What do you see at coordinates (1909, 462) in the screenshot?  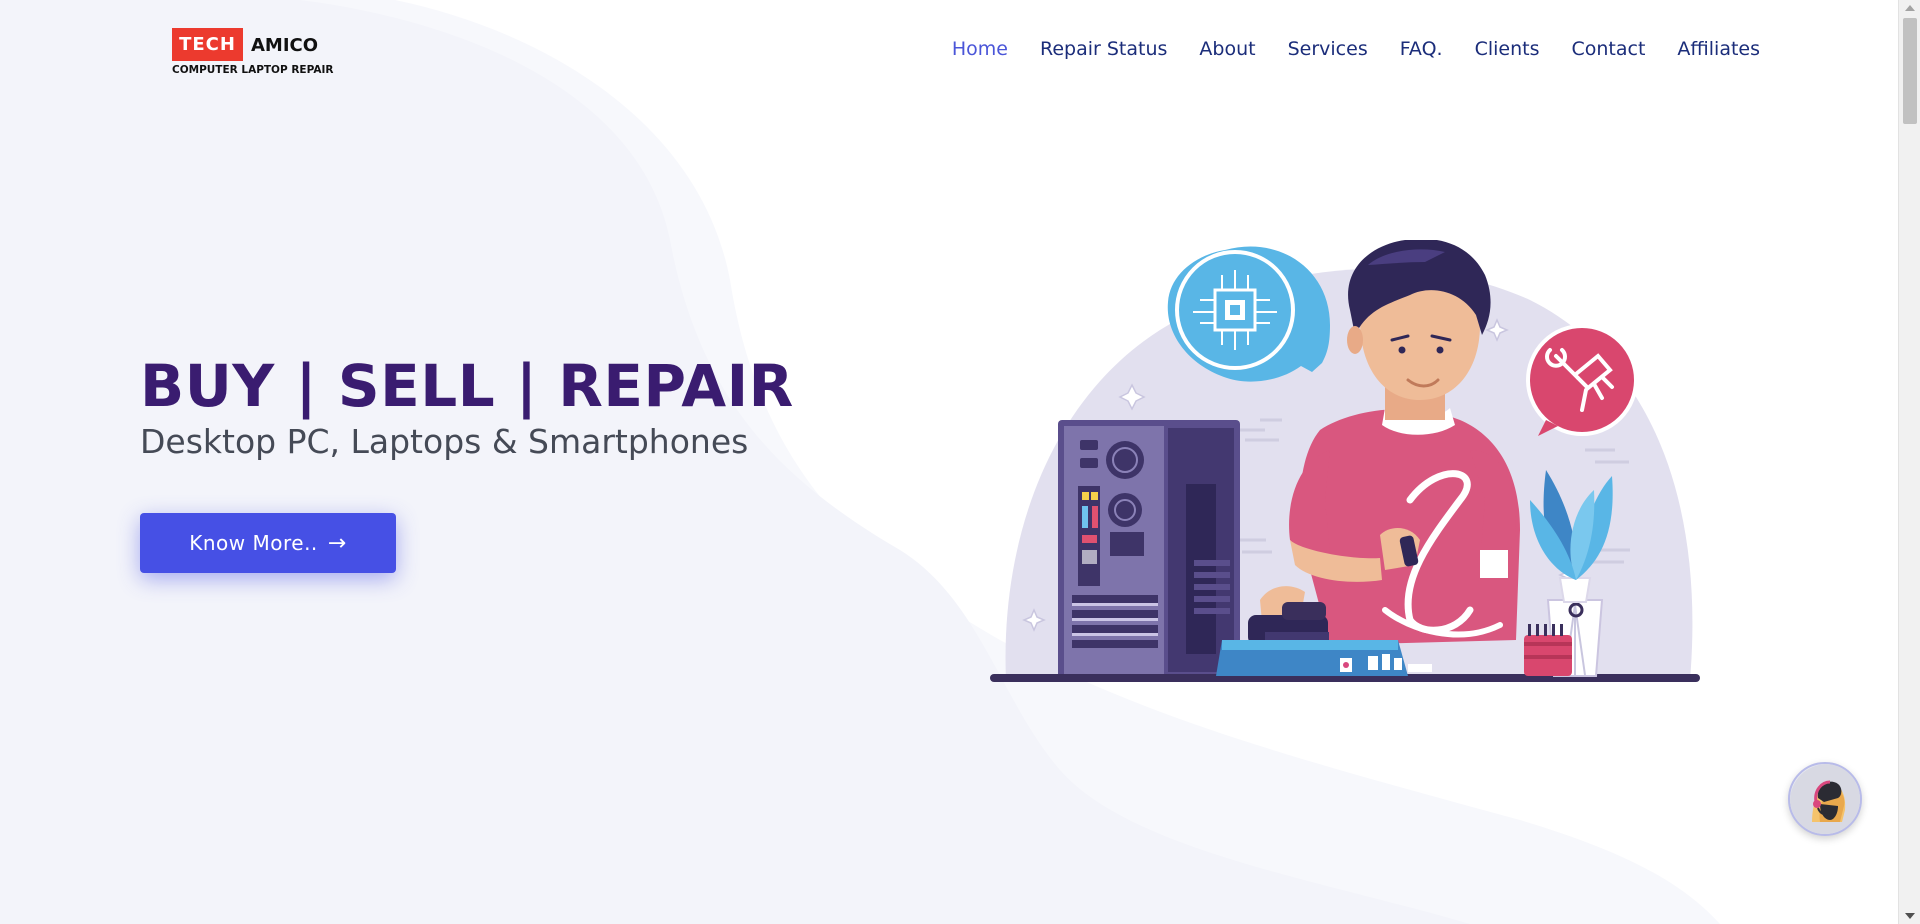 I see `page-scrollbar` at bounding box center [1909, 462].